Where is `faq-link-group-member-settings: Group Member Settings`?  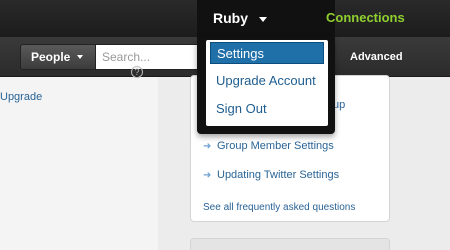
faq-link-group-member-settings: Group Member Settings is located at coordinates (275, 146).